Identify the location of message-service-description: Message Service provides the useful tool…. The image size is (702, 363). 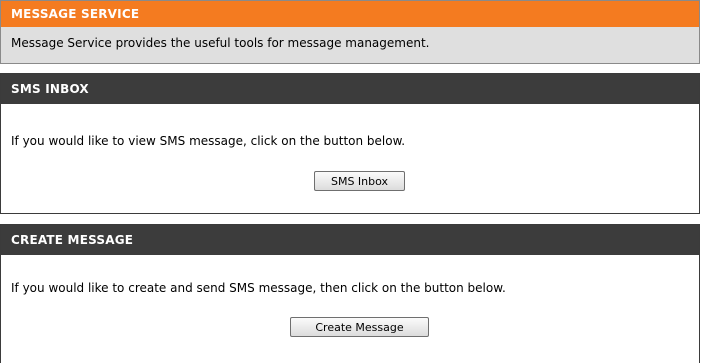
(220, 43).